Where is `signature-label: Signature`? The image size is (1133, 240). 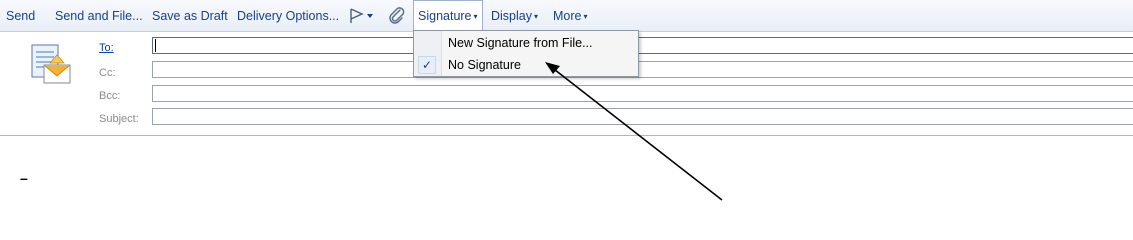 signature-label: Signature is located at coordinates (445, 16).